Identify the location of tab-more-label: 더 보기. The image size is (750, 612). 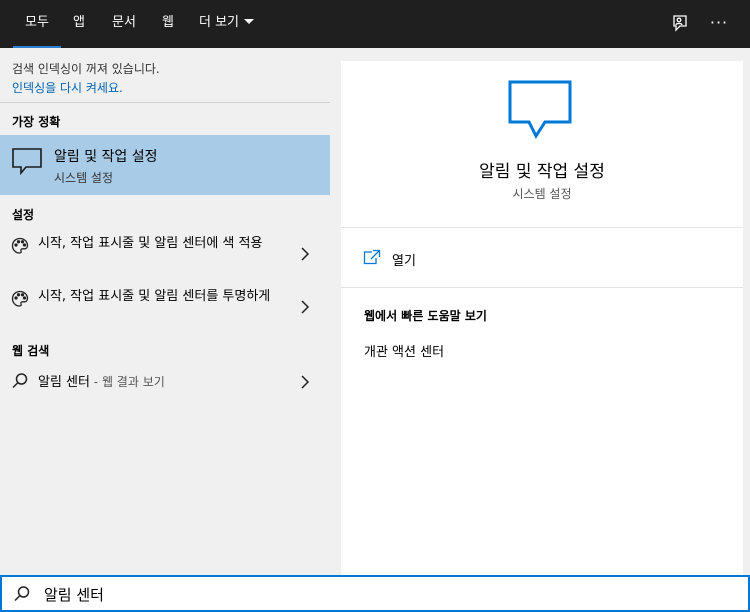
(219, 22).